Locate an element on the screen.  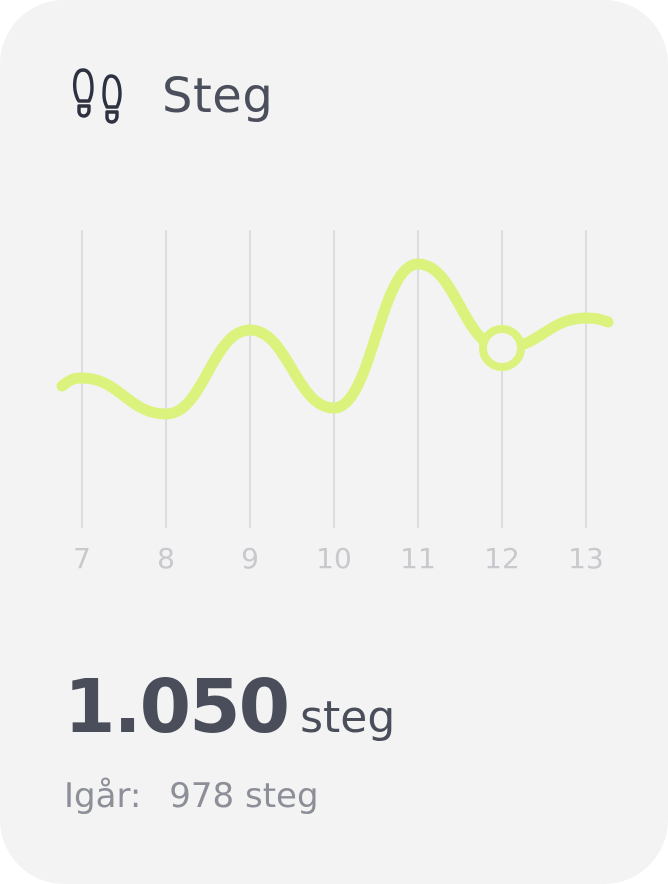
chart-x-axis: 7 8 9 10 11 12 13 is located at coordinates (338, 558).